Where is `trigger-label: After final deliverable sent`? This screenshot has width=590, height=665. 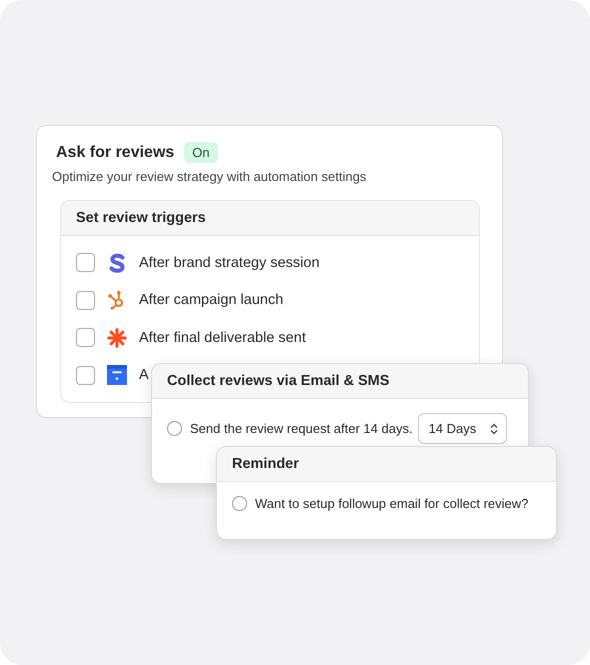
trigger-label: After final deliverable sent is located at coordinates (222, 338).